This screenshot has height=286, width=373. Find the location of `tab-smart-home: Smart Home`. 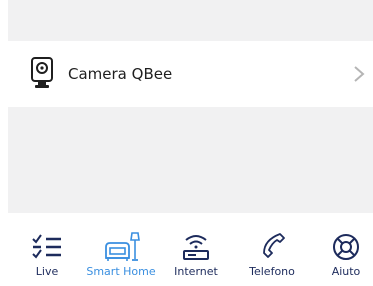

tab-smart-home: Smart Home is located at coordinates (121, 249).